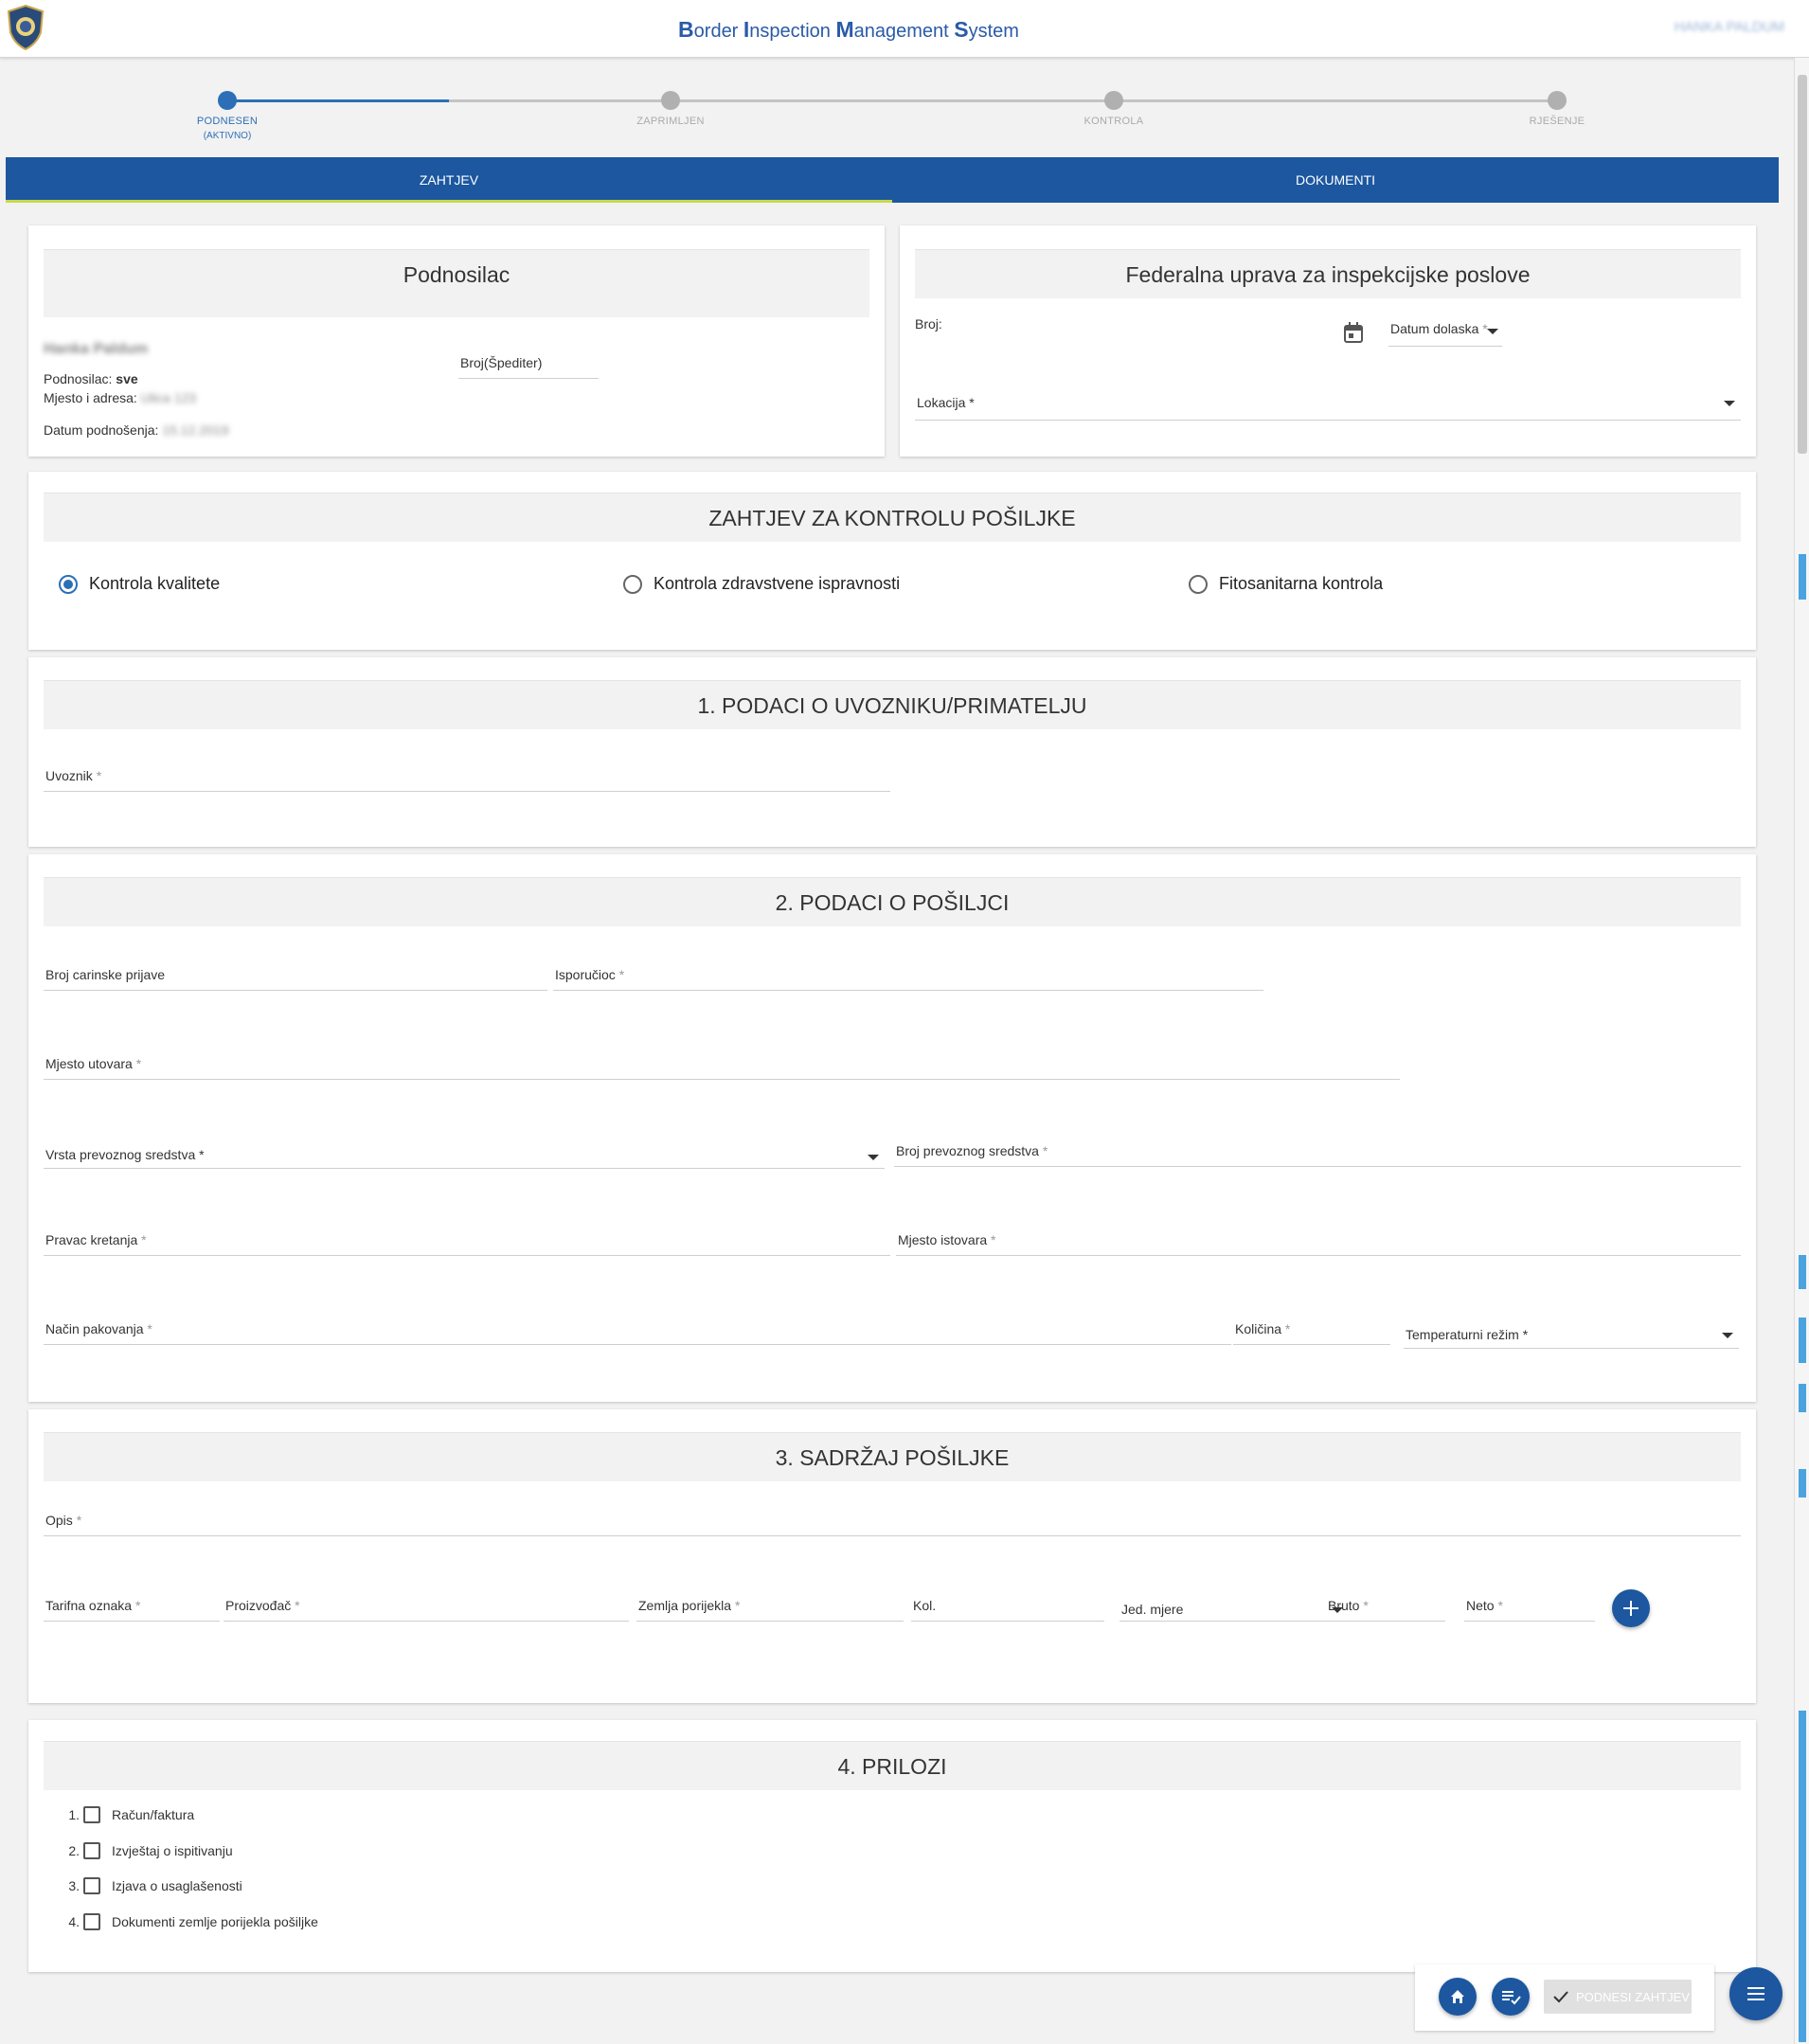 This screenshot has height=2044, width=1809. Describe the element at coordinates (761, 584) in the screenshot. I see `radio-kontrola-zdravstvene: Kontrola zdravstvene ispravnosti` at that location.